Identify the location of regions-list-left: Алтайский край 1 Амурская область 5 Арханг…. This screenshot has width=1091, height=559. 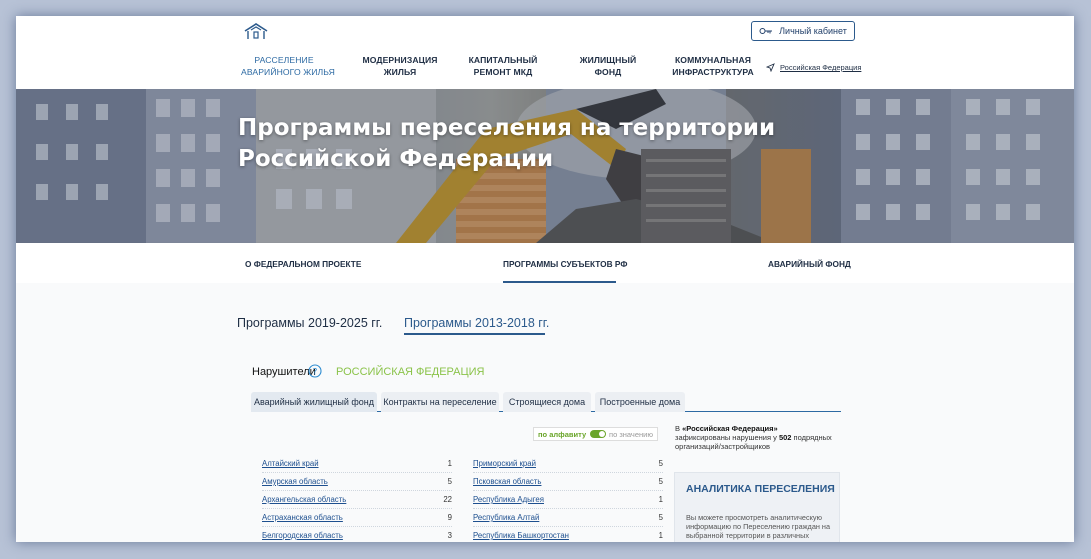
(357, 498).